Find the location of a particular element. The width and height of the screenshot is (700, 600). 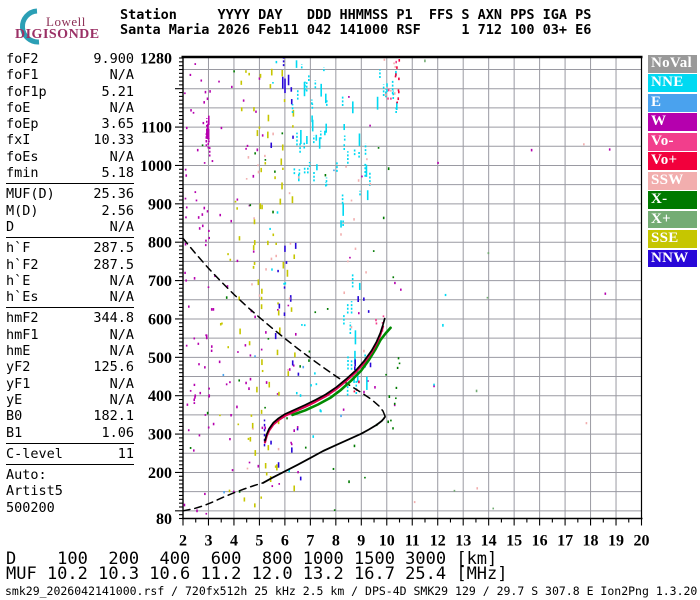

x-tick-label: 11 is located at coordinates (412, 541).